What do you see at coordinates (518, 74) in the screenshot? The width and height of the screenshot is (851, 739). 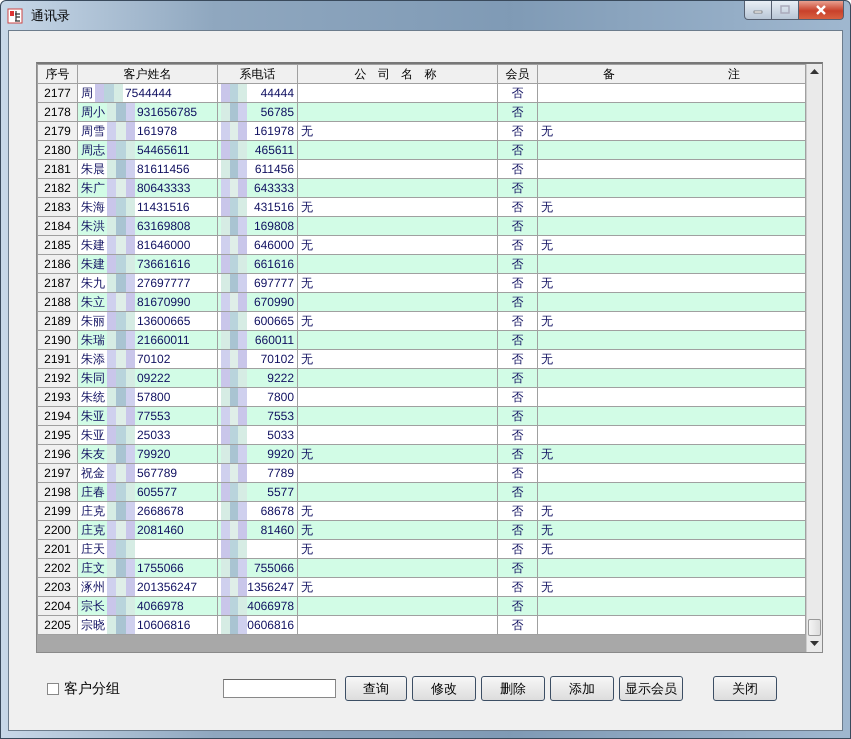 I see `column-header: 会员` at bounding box center [518, 74].